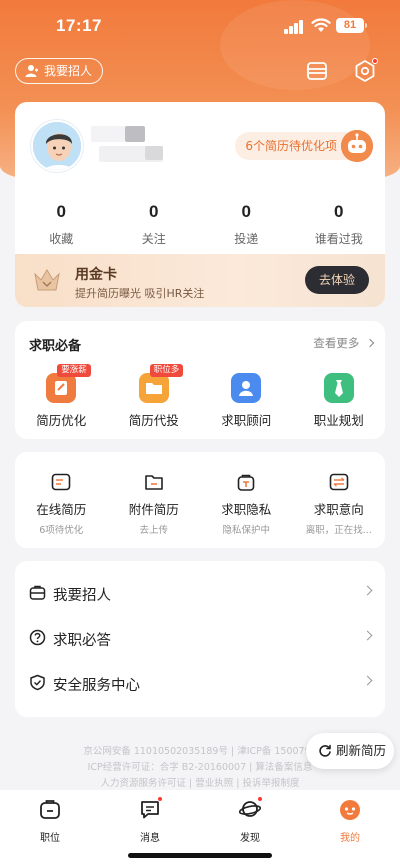  What do you see at coordinates (200, 593) in the screenshot?
I see `menu-item-recruit: 我要招人` at bounding box center [200, 593].